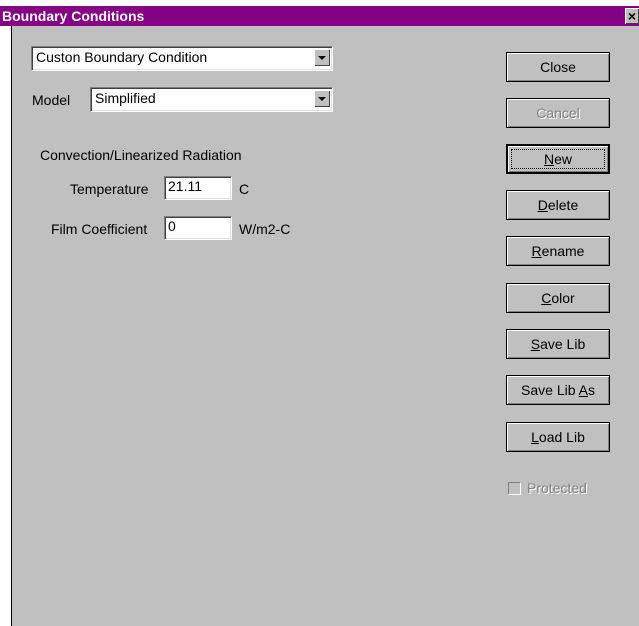  I want to click on cancel-button-label: Cancel, so click(558, 113).